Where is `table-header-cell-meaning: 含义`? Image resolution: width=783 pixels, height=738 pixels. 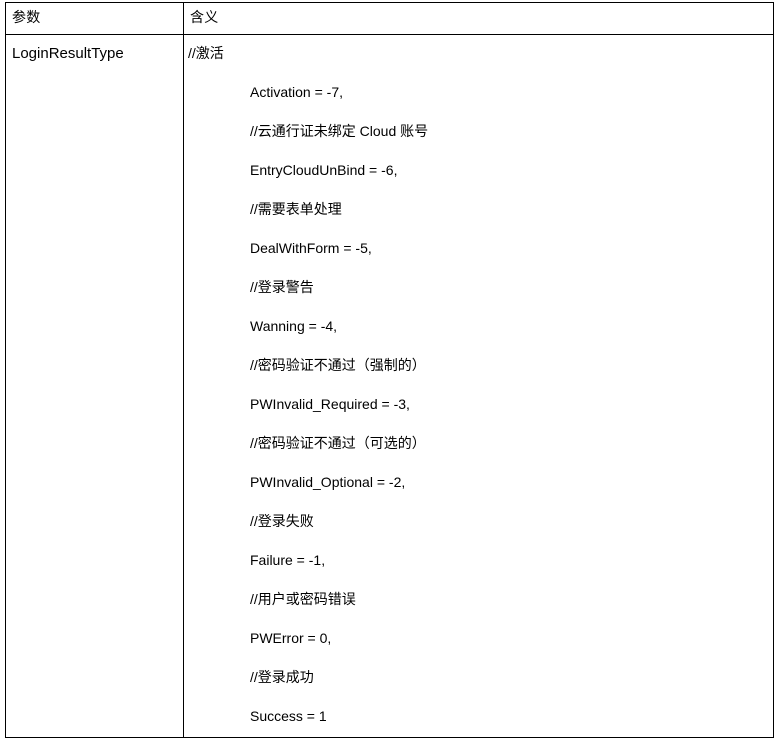
table-header-cell-meaning: 含义 is located at coordinates (478, 18).